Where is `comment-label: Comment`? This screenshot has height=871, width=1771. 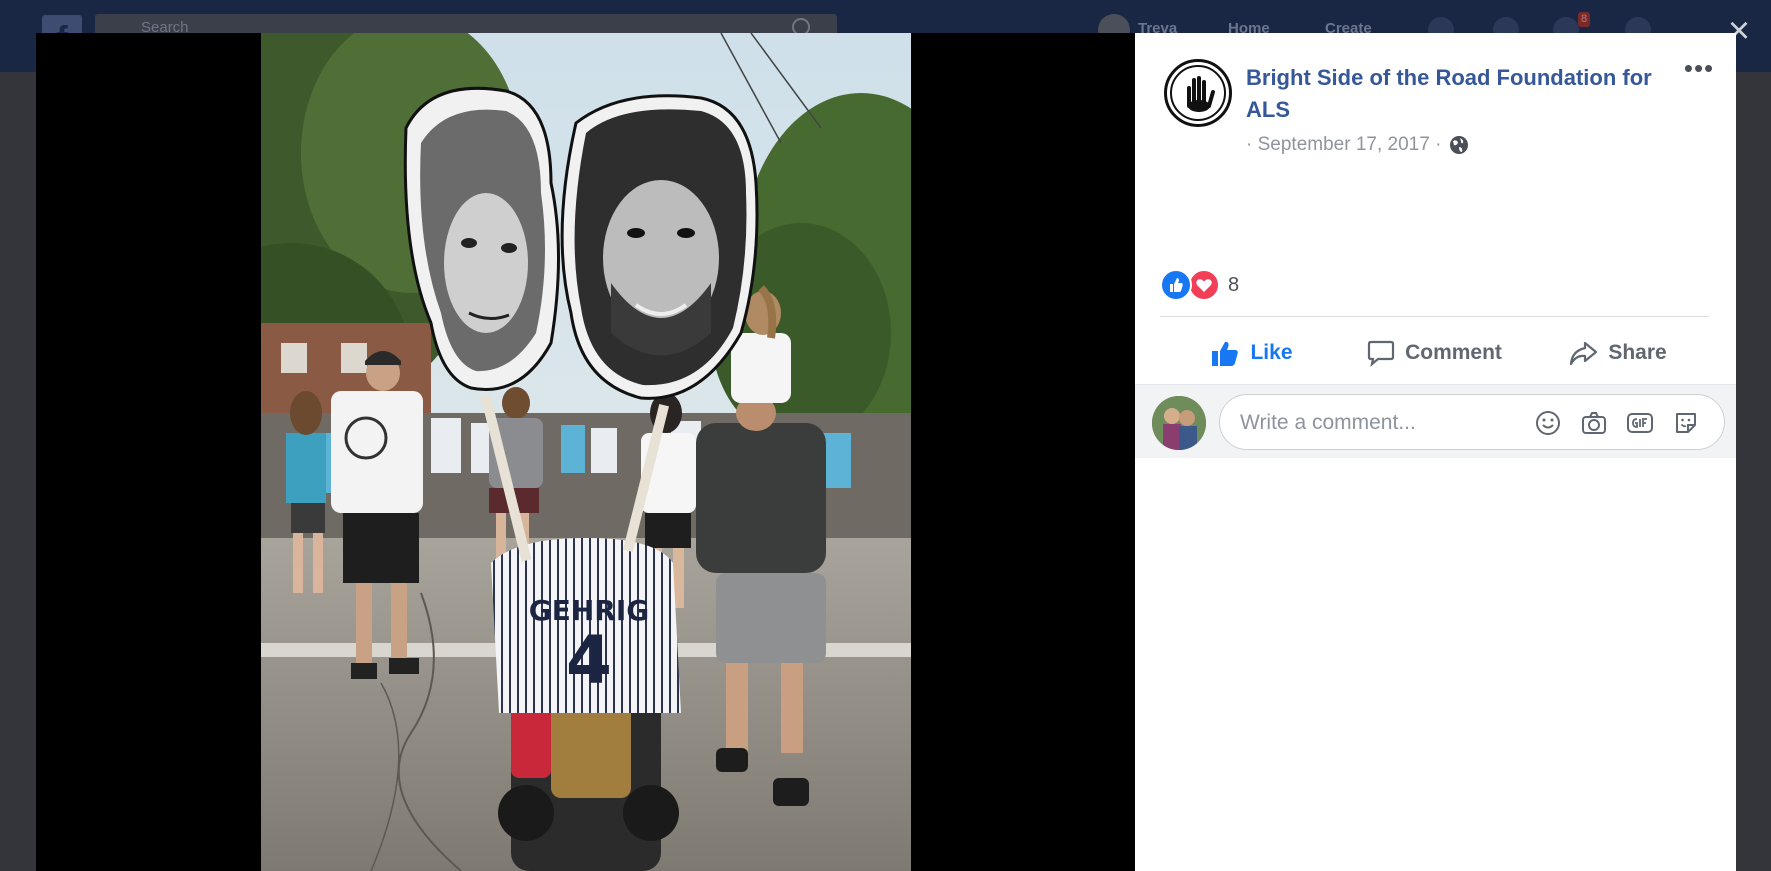
comment-label: Comment is located at coordinates (1453, 352).